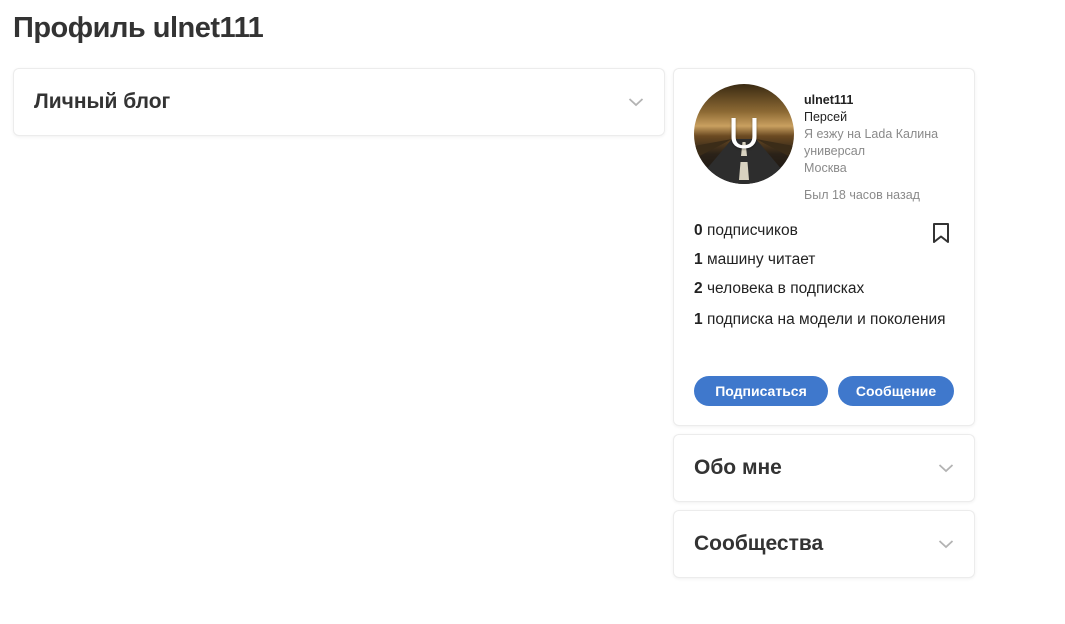 The height and width of the screenshot is (624, 1065). I want to click on message-button: Сообщение, so click(896, 391).